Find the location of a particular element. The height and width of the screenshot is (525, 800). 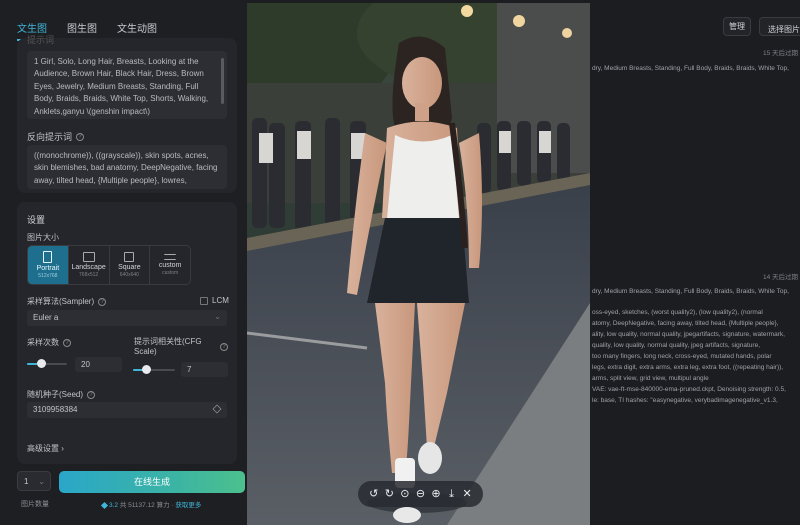

expiry-label: 14 天后过期 is located at coordinates (780, 277).